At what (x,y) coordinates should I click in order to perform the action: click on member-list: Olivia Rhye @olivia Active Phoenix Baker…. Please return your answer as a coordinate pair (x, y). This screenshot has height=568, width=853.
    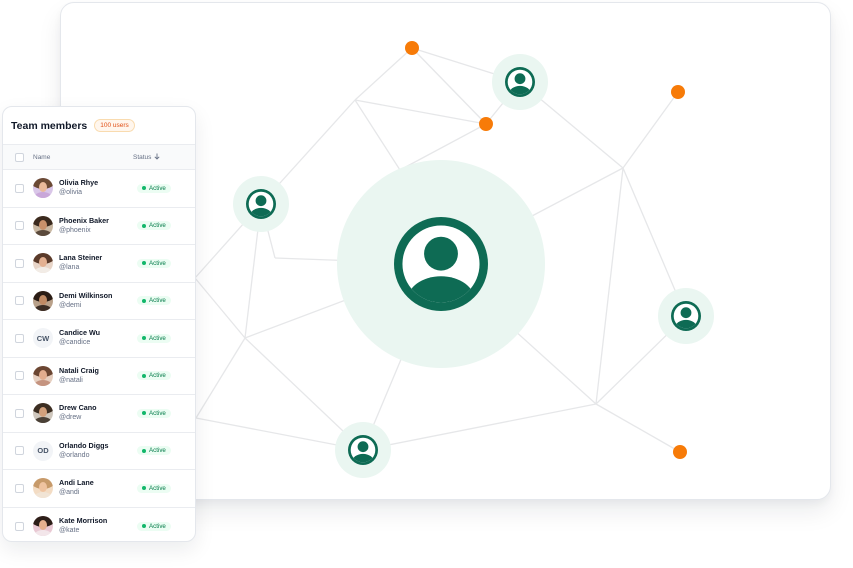
    Looking at the image, I should click on (99, 356).